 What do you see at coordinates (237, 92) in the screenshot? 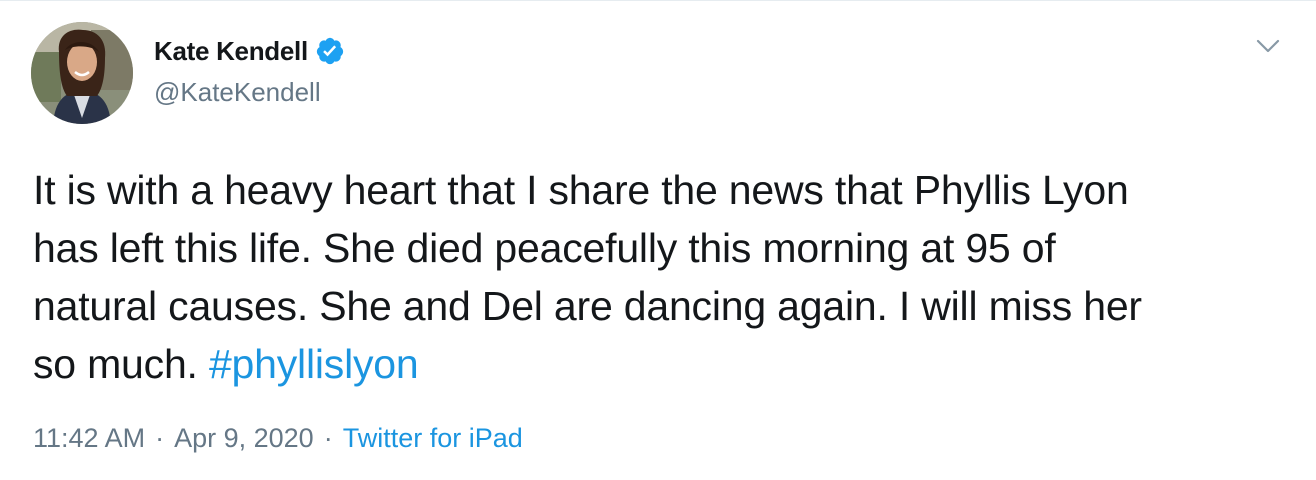
I see `author-handle: @KateKendell` at bounding box center [237, 92].